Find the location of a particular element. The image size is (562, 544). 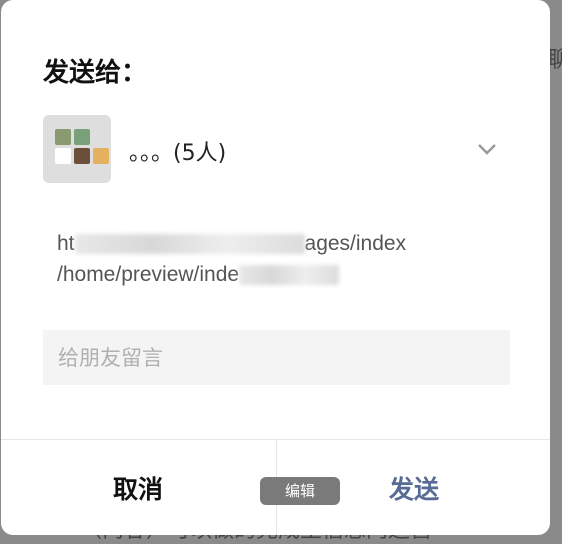

link-line-1: ht ages/index is located at coordinates (267, 243).